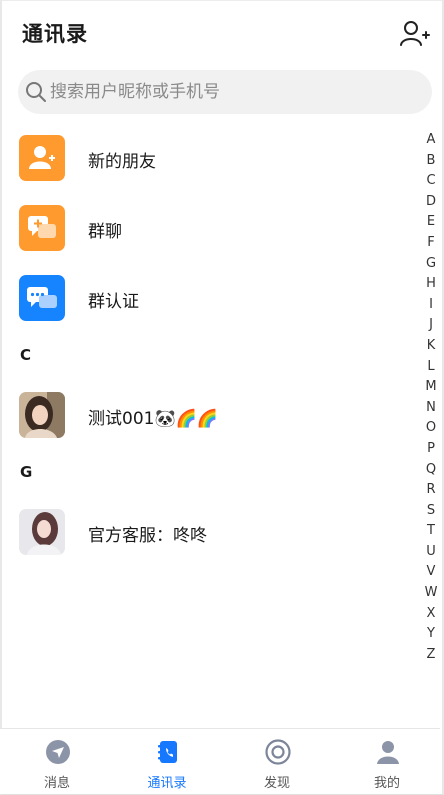  I want to click on tab-messages: 消息, so click(57, 762).